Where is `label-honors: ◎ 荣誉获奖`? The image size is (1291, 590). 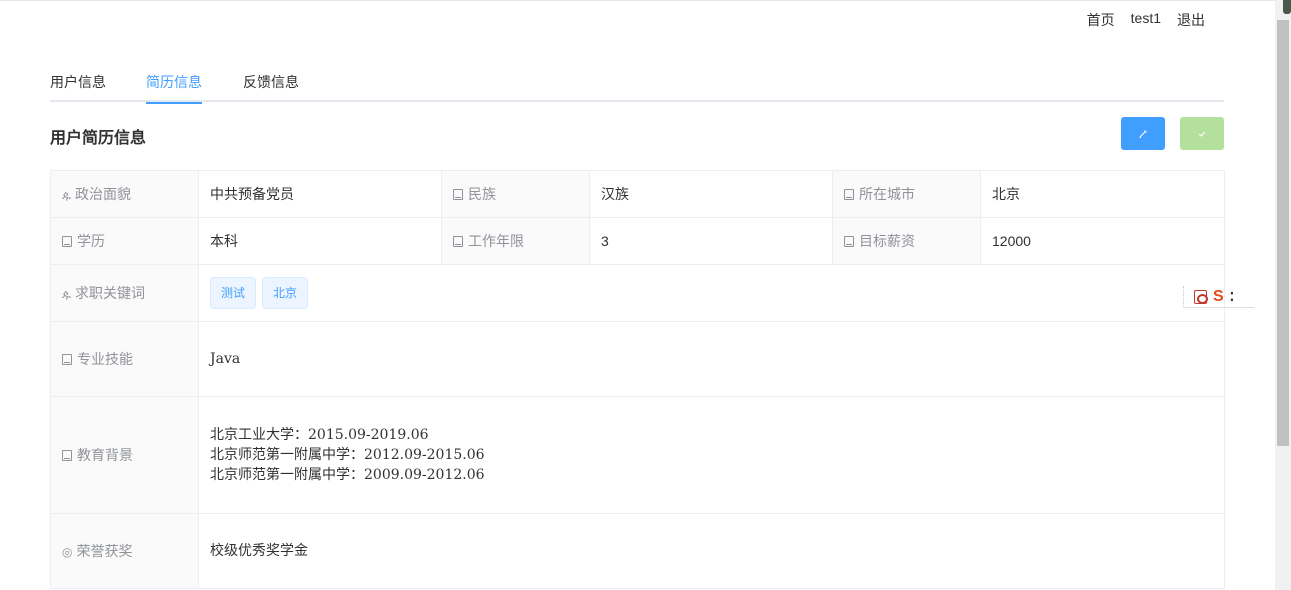 label-honors: ◎ 荣誉获奖 is located at coordinates (124, 551).